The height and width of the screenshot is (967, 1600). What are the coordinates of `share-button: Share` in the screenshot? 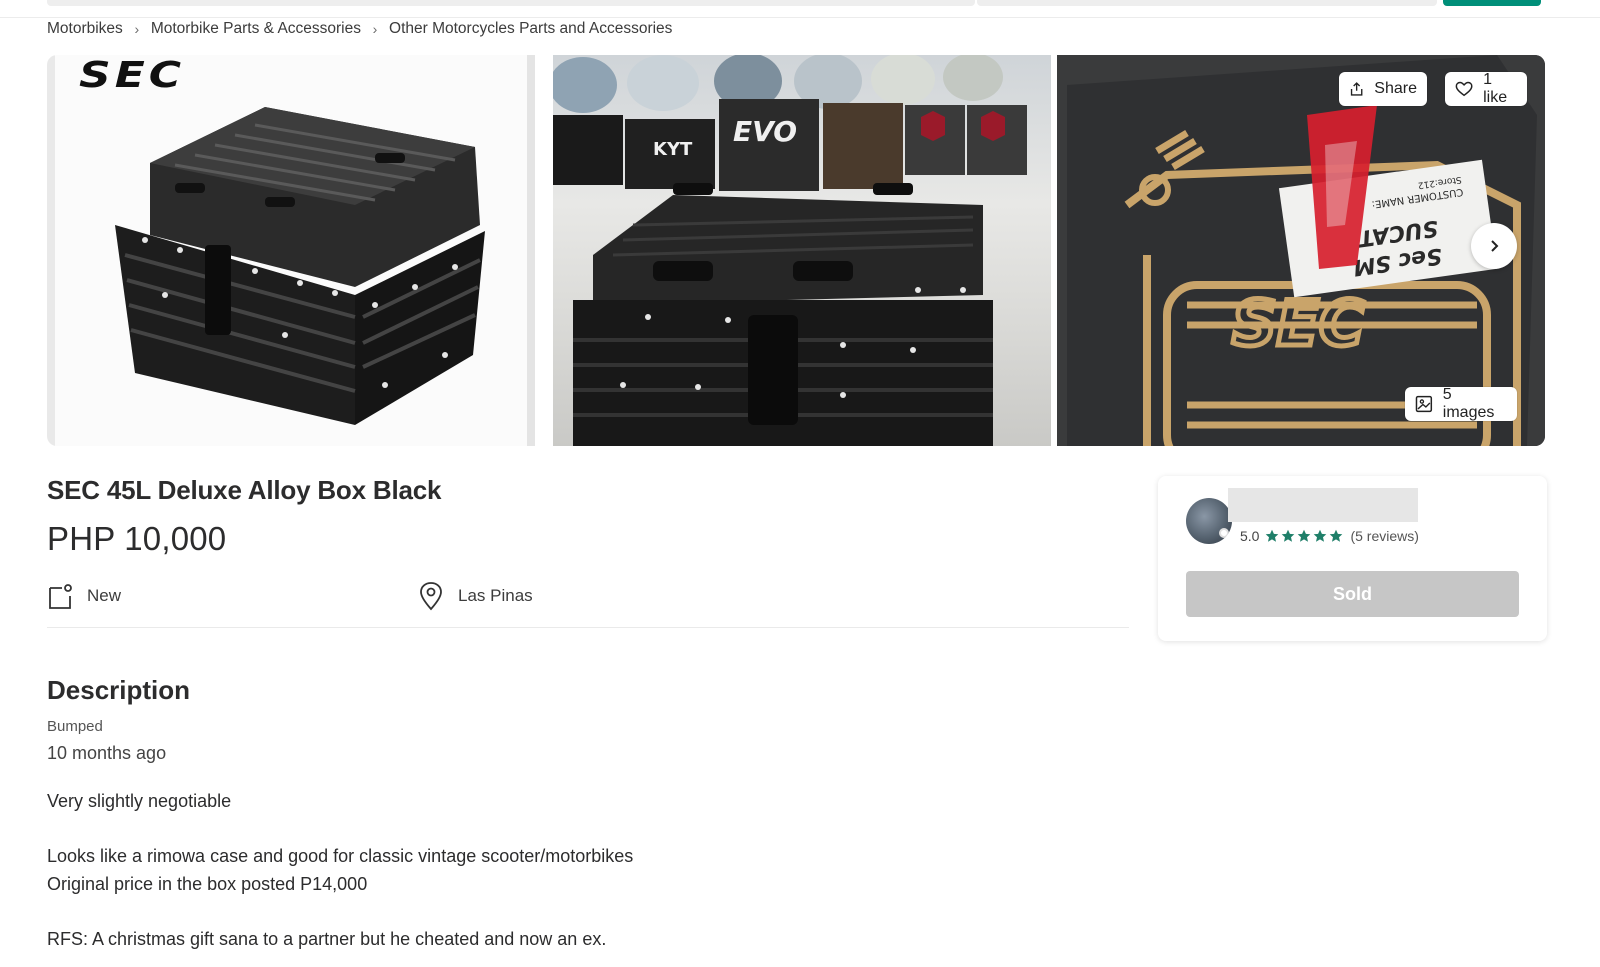 It's located at (1383, 89).